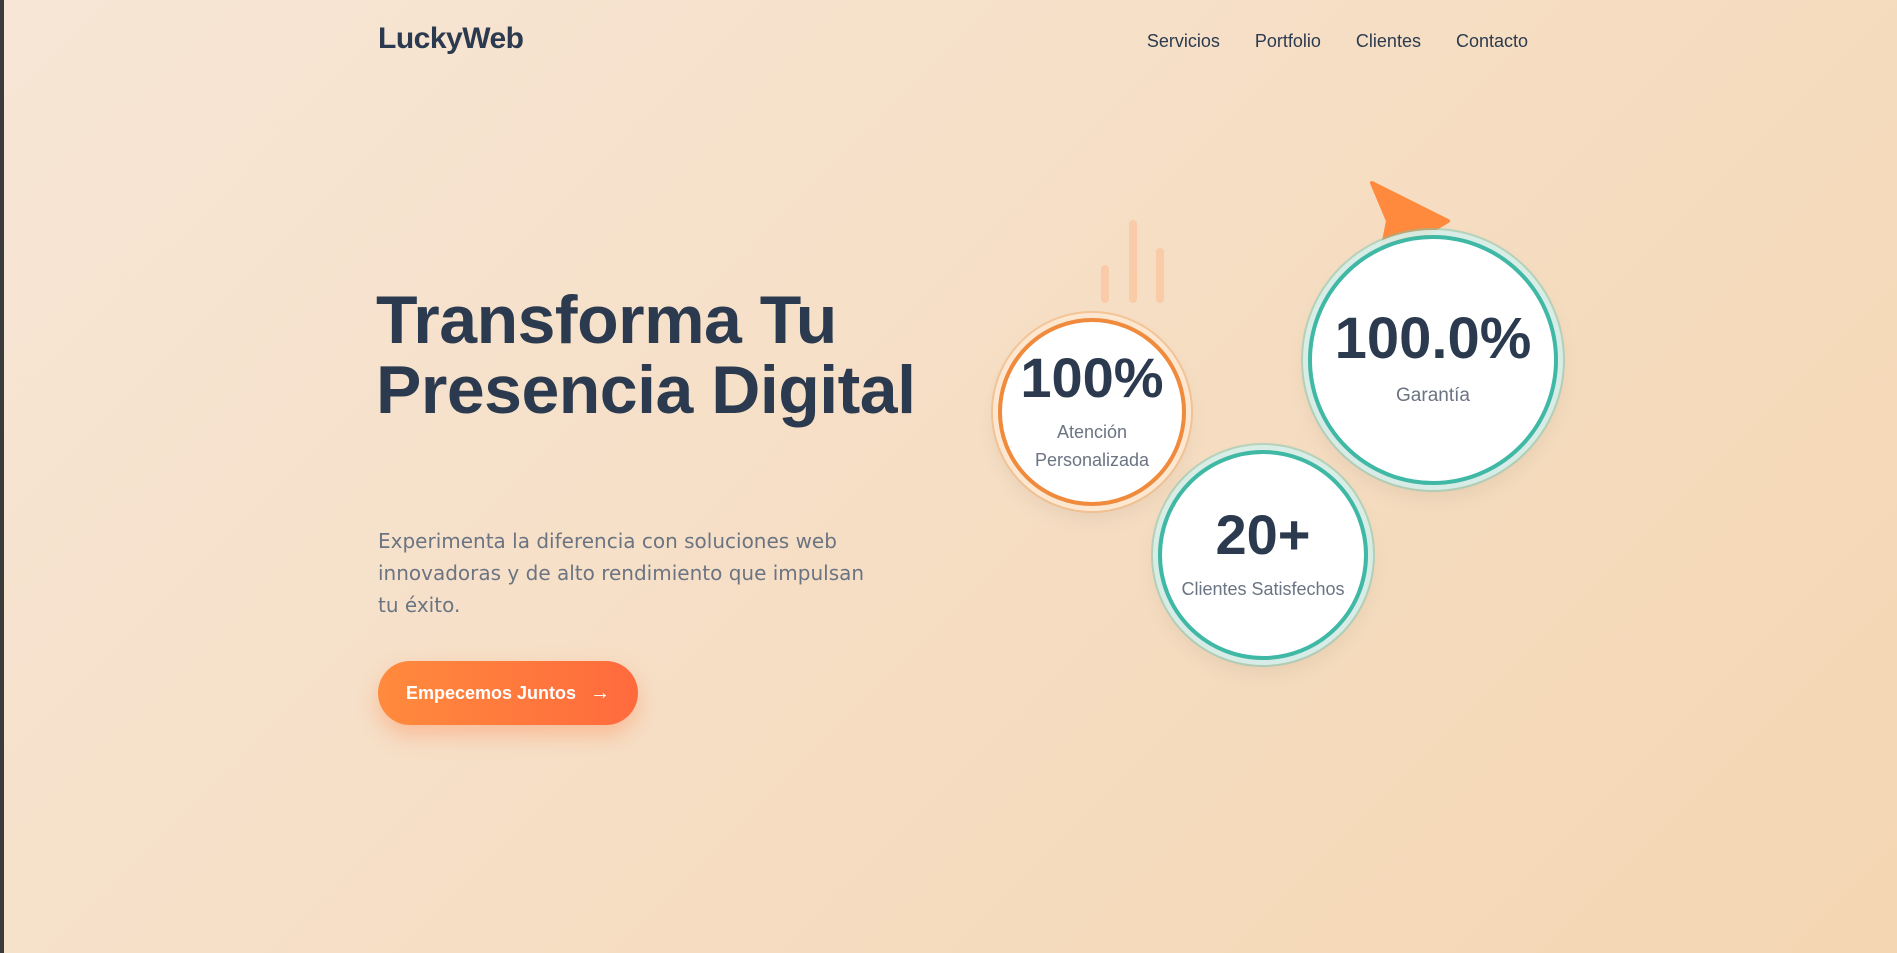  I want to click on stat-atencion: 100% Atención Personalizada, so click(1092, 412).